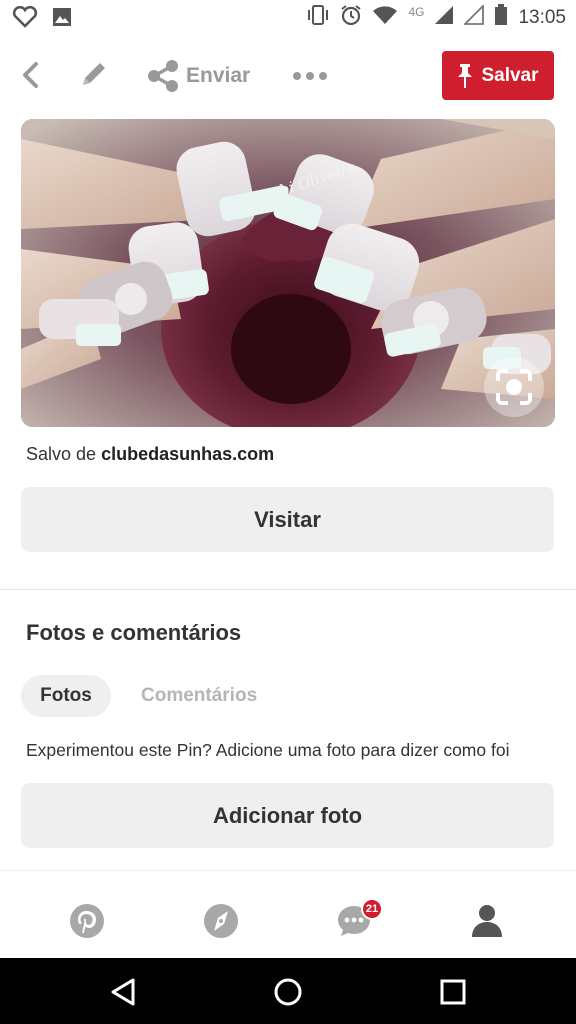 Image resolution: width=576 pixels, height=1024 pixels. What do you see at coordinates (474, 16) in the screenshot?
I see `signal-empty-icon` at bounding box center [474, 16].